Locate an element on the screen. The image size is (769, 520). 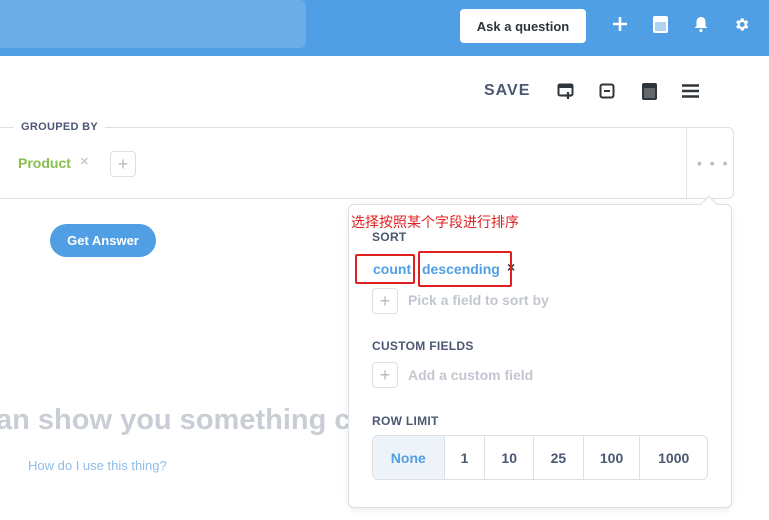
get-answer-button: Get Answer is located at coordinates (103, 240).